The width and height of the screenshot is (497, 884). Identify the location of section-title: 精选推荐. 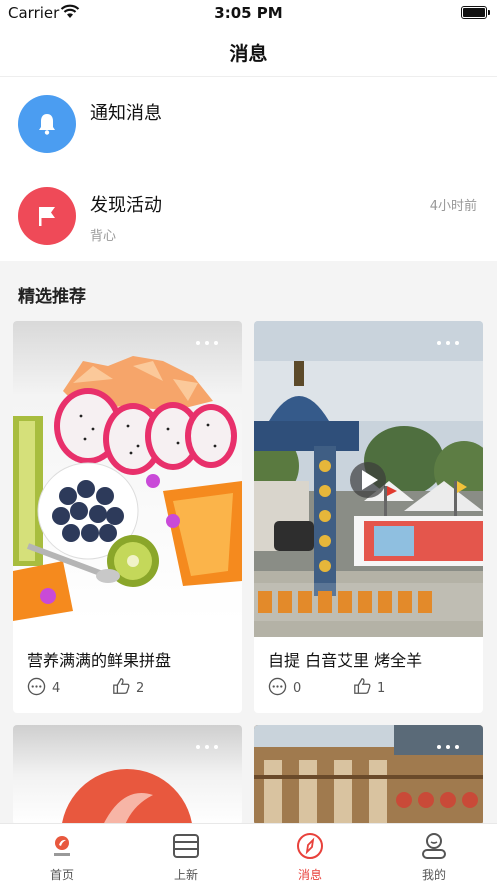
(52, 297).